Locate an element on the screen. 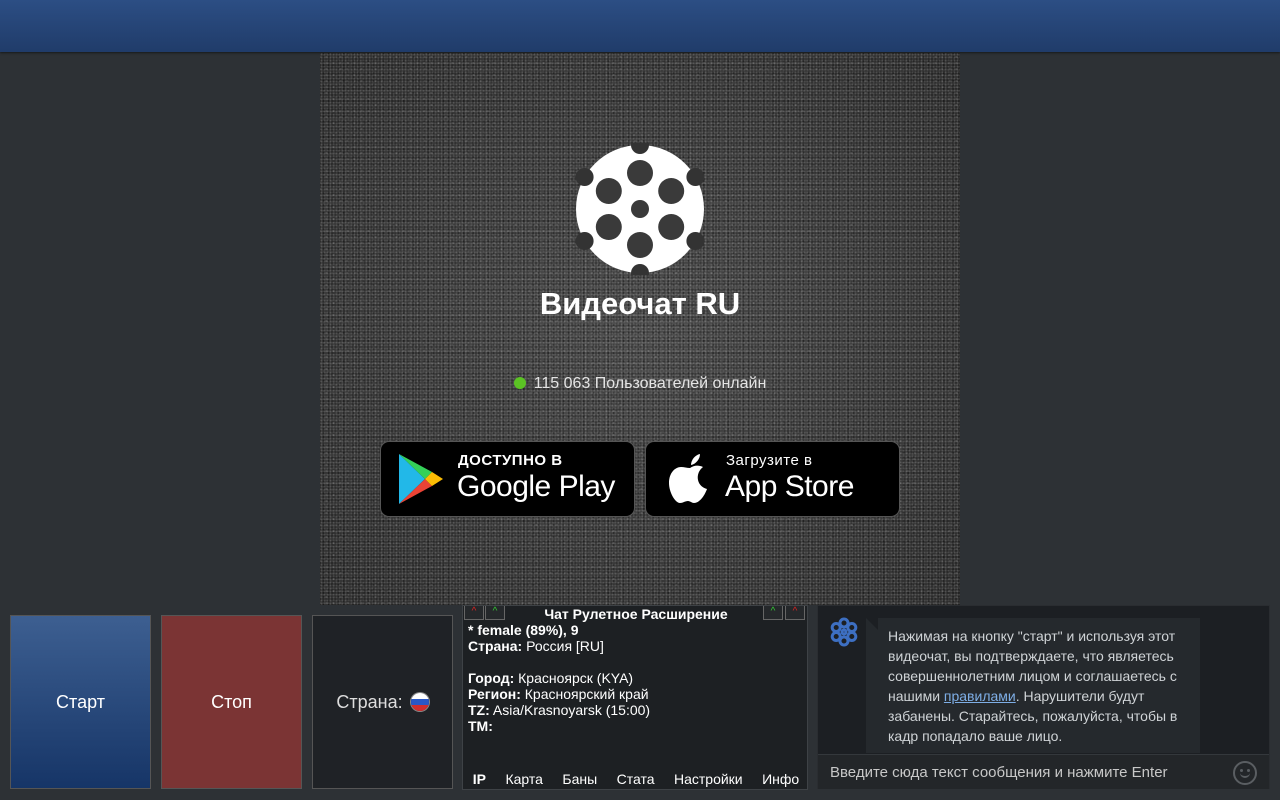 The image size is (1280, 800). tab-info: Инфо is located at coordinates (780, 779).